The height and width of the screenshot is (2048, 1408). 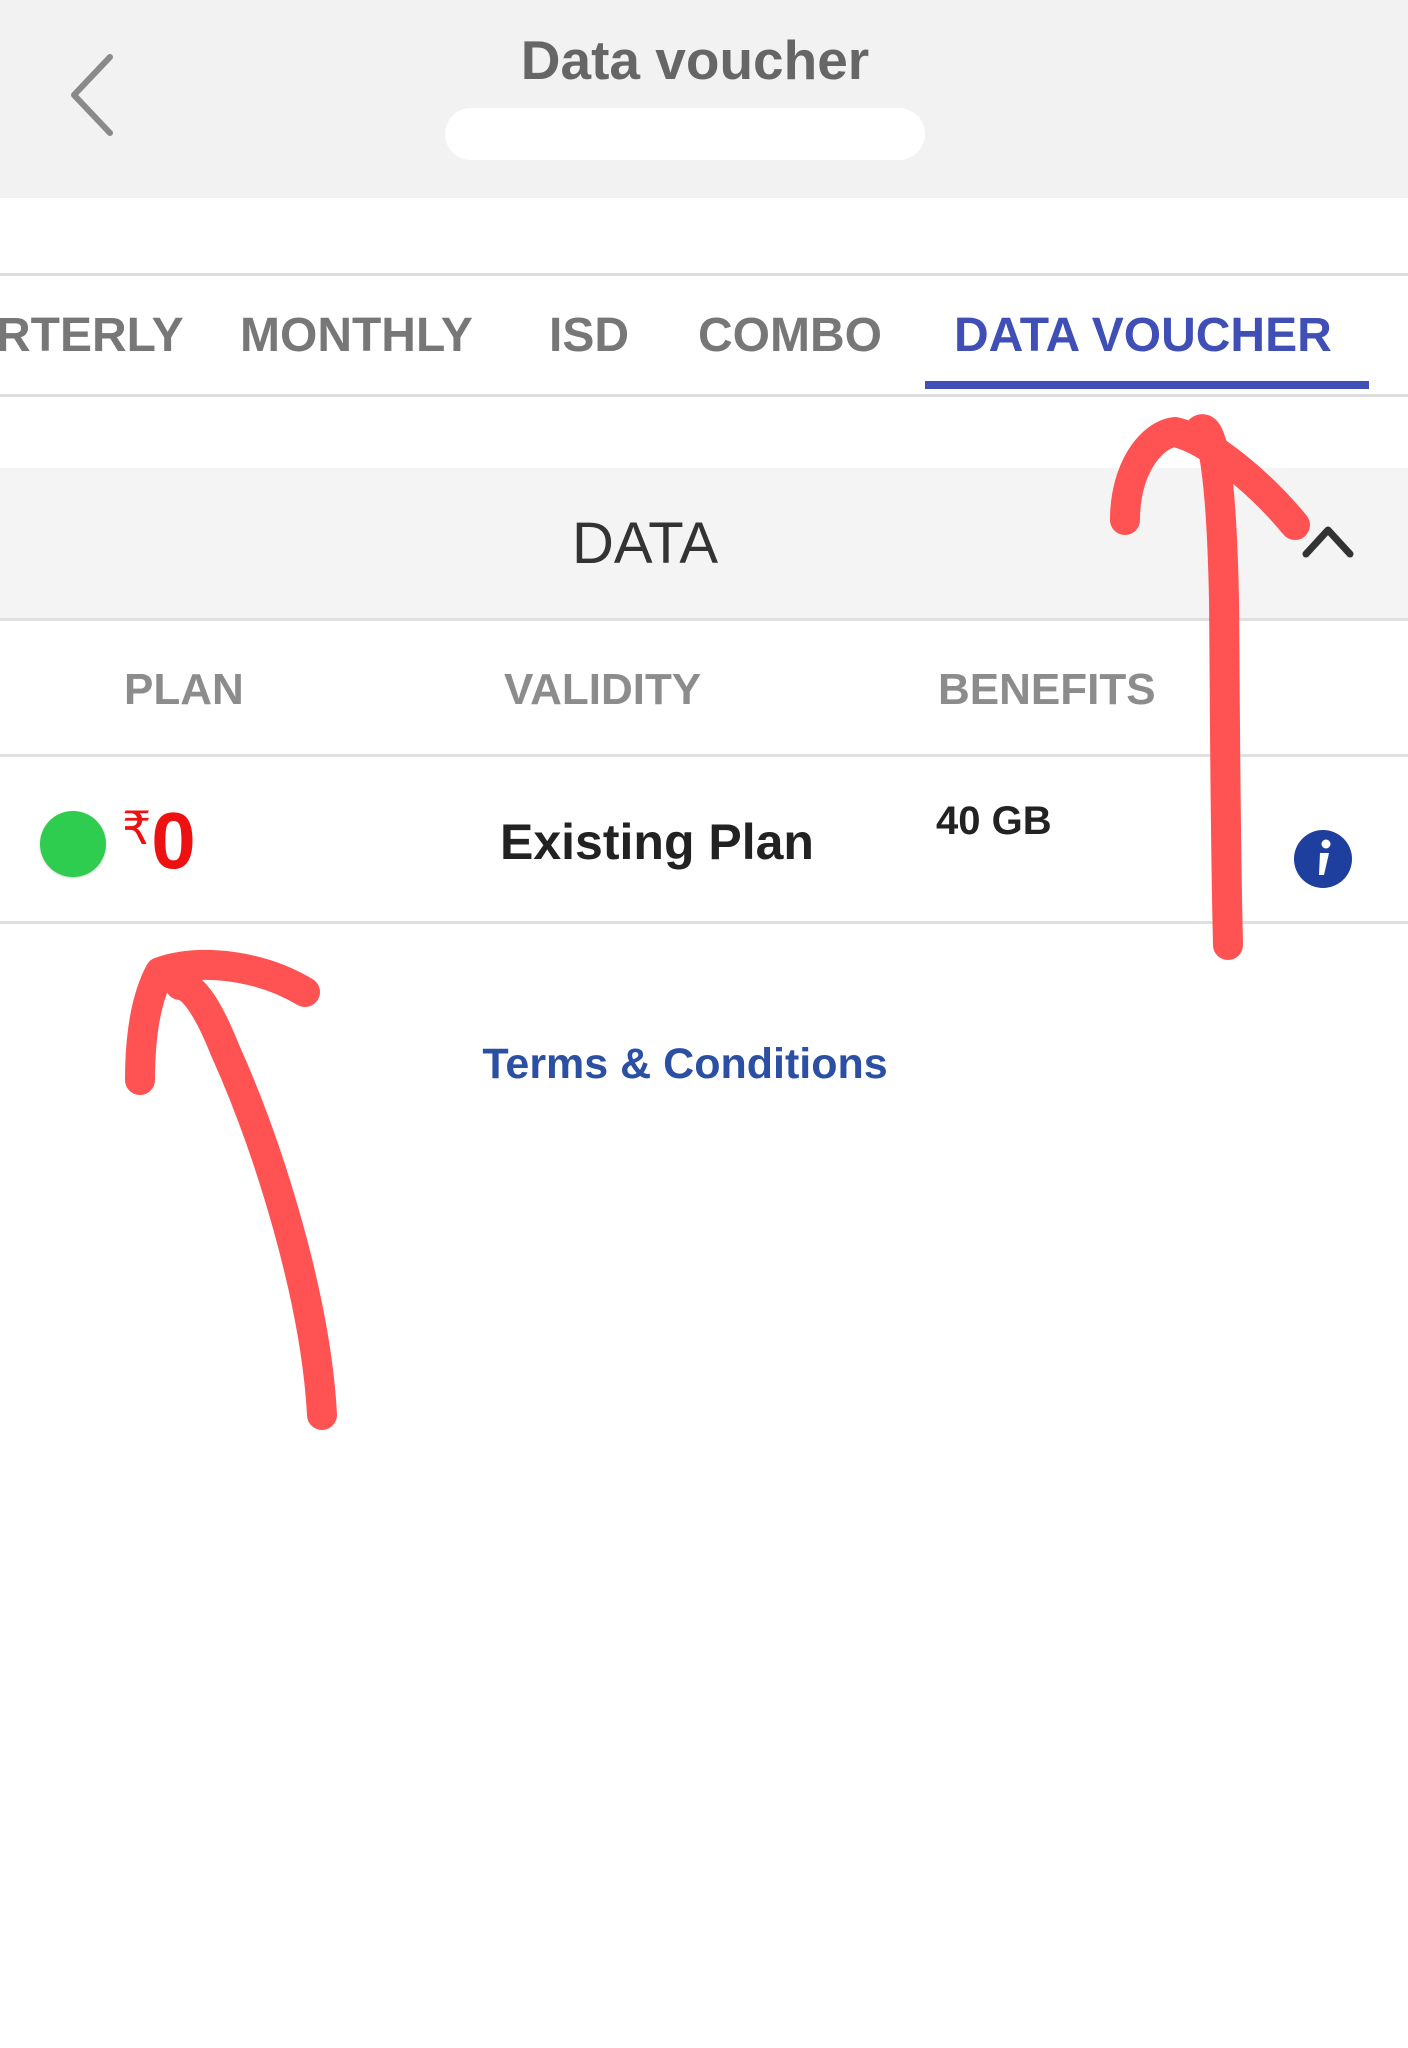 What do you see at coordinates (685, 1064) in the screenshot?
I see `terms-link: Terms & Conditions` at bounding box center [685, 1064].